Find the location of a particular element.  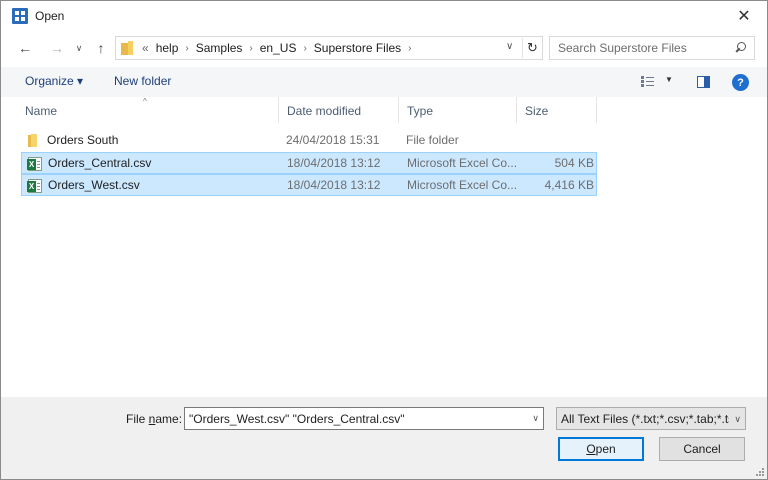

up-arrow-icon: ↑ is located at coordinates (101, 48).